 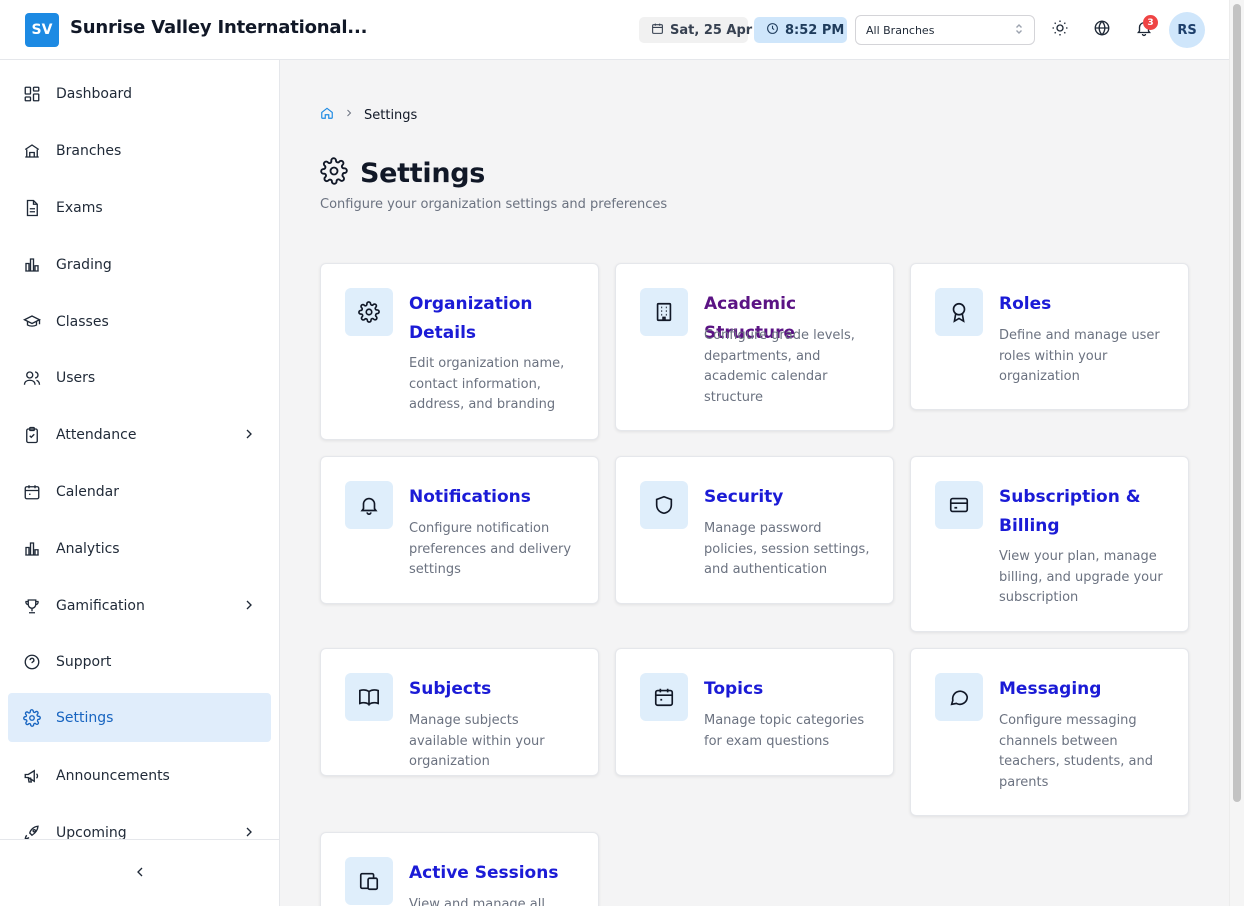 I want to click on page-scrollbar, so click(x=1236, y=453).